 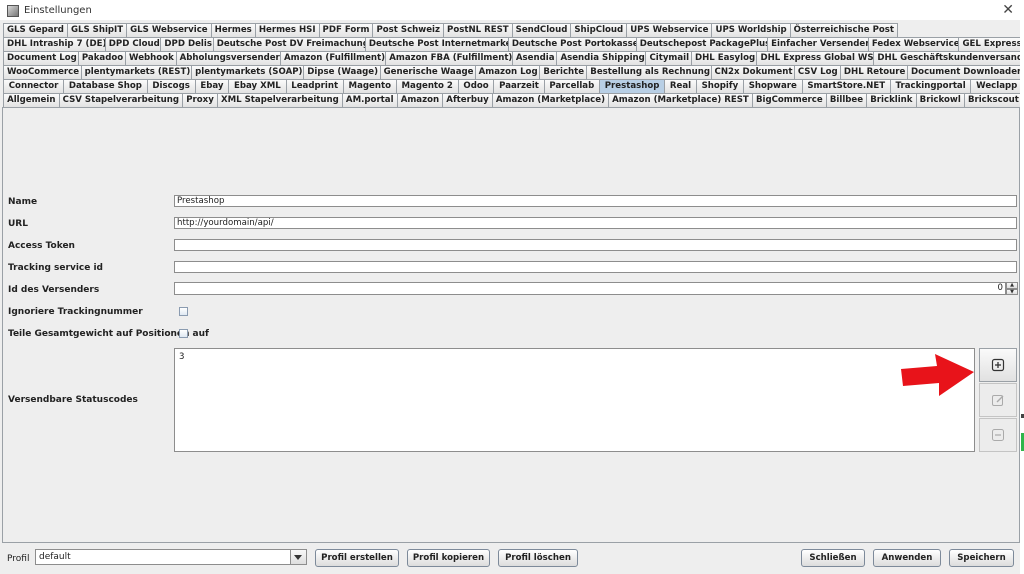 I want to click on tab-dpd-cloud: DPD Cloud, so click(x=133, y=44).